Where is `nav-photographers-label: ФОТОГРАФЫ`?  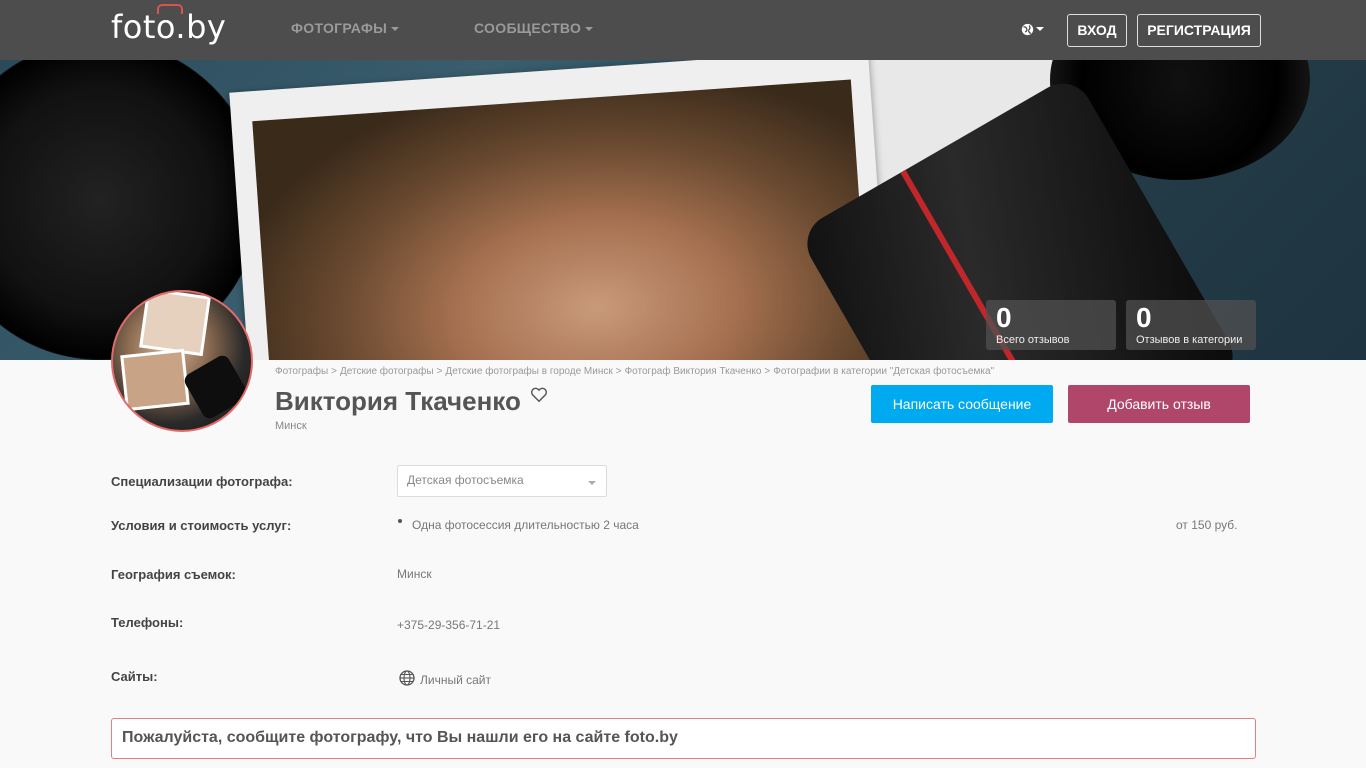 nav-photographers-label: ФОТОГРАФЫ is located at coordinates (339, 28).